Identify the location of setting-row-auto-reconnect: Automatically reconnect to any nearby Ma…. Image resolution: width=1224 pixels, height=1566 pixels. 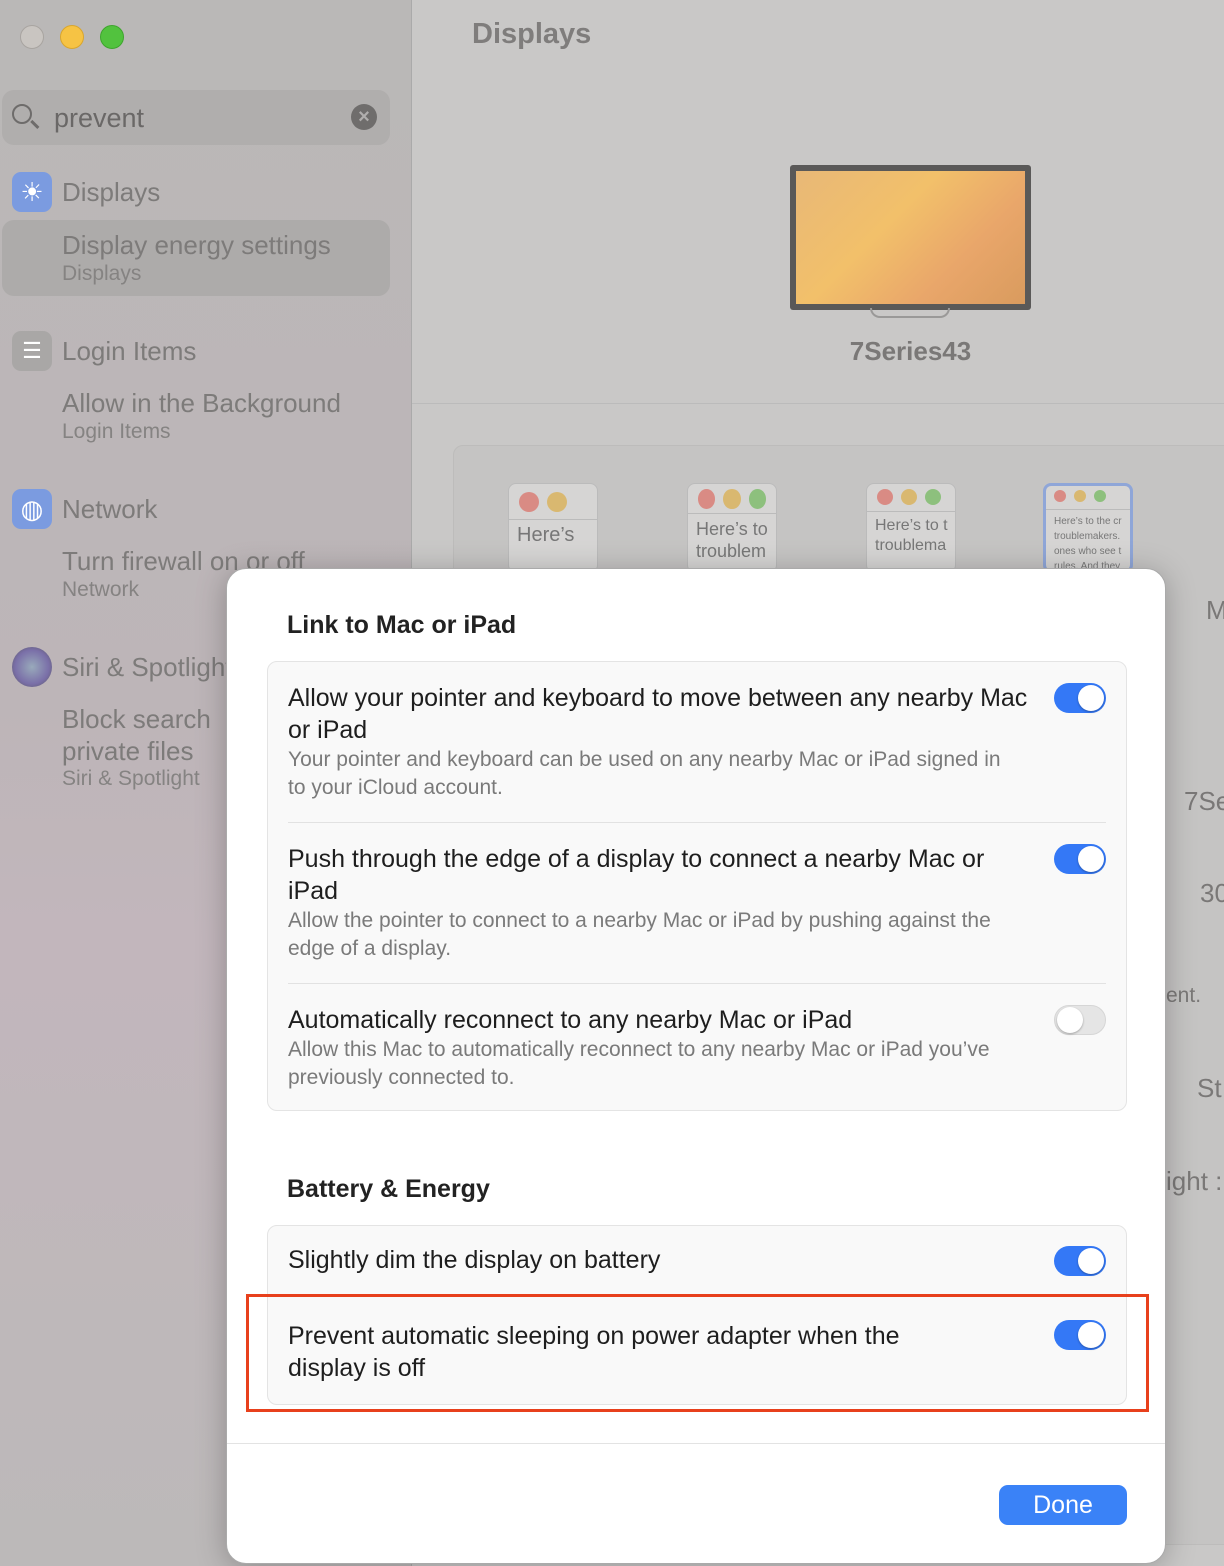
(697, 1047).